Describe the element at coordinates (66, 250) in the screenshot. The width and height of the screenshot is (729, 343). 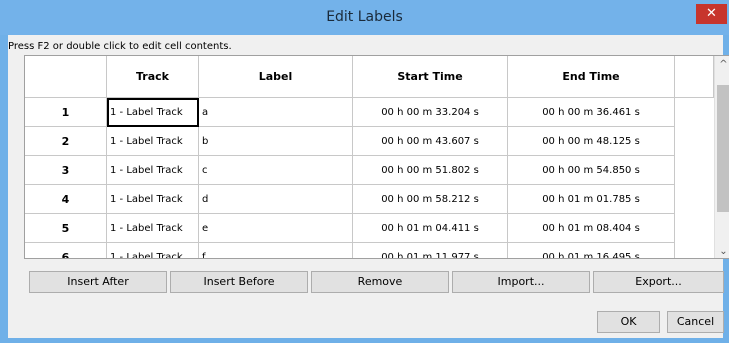
I see `row-number: 6` at that location.